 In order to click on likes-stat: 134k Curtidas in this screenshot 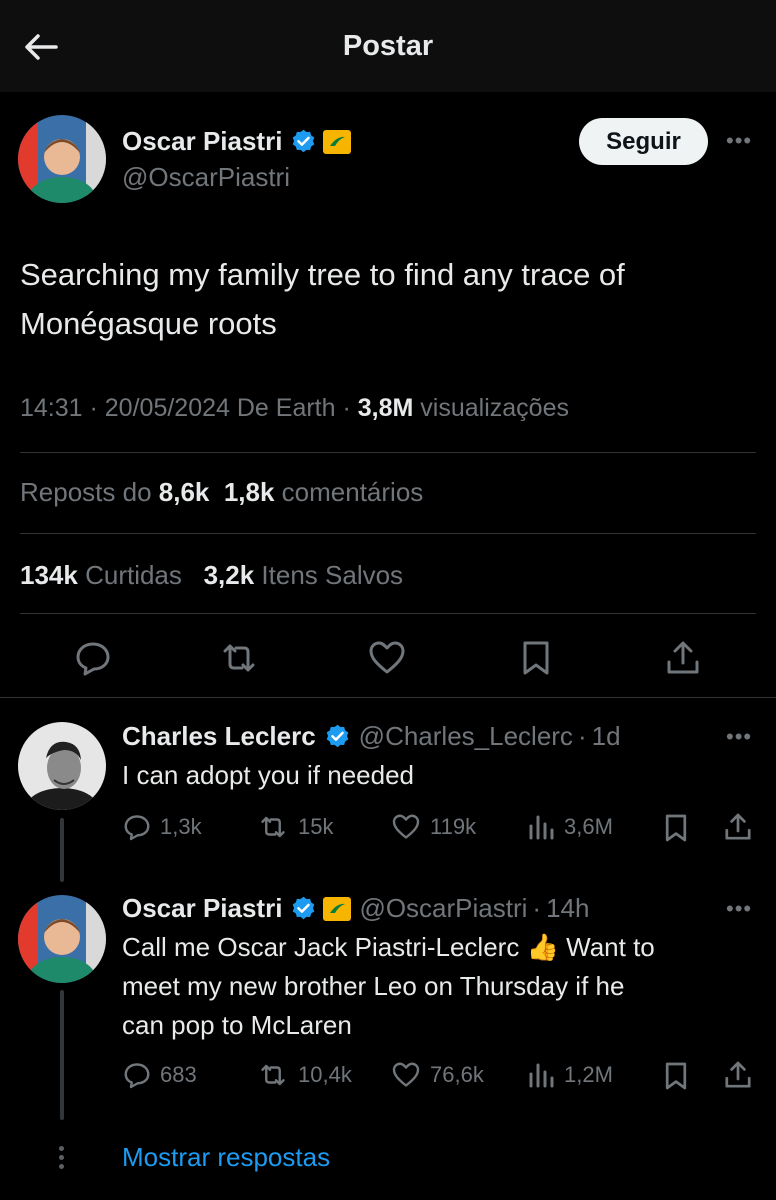, I will do `click(101, 575)`.